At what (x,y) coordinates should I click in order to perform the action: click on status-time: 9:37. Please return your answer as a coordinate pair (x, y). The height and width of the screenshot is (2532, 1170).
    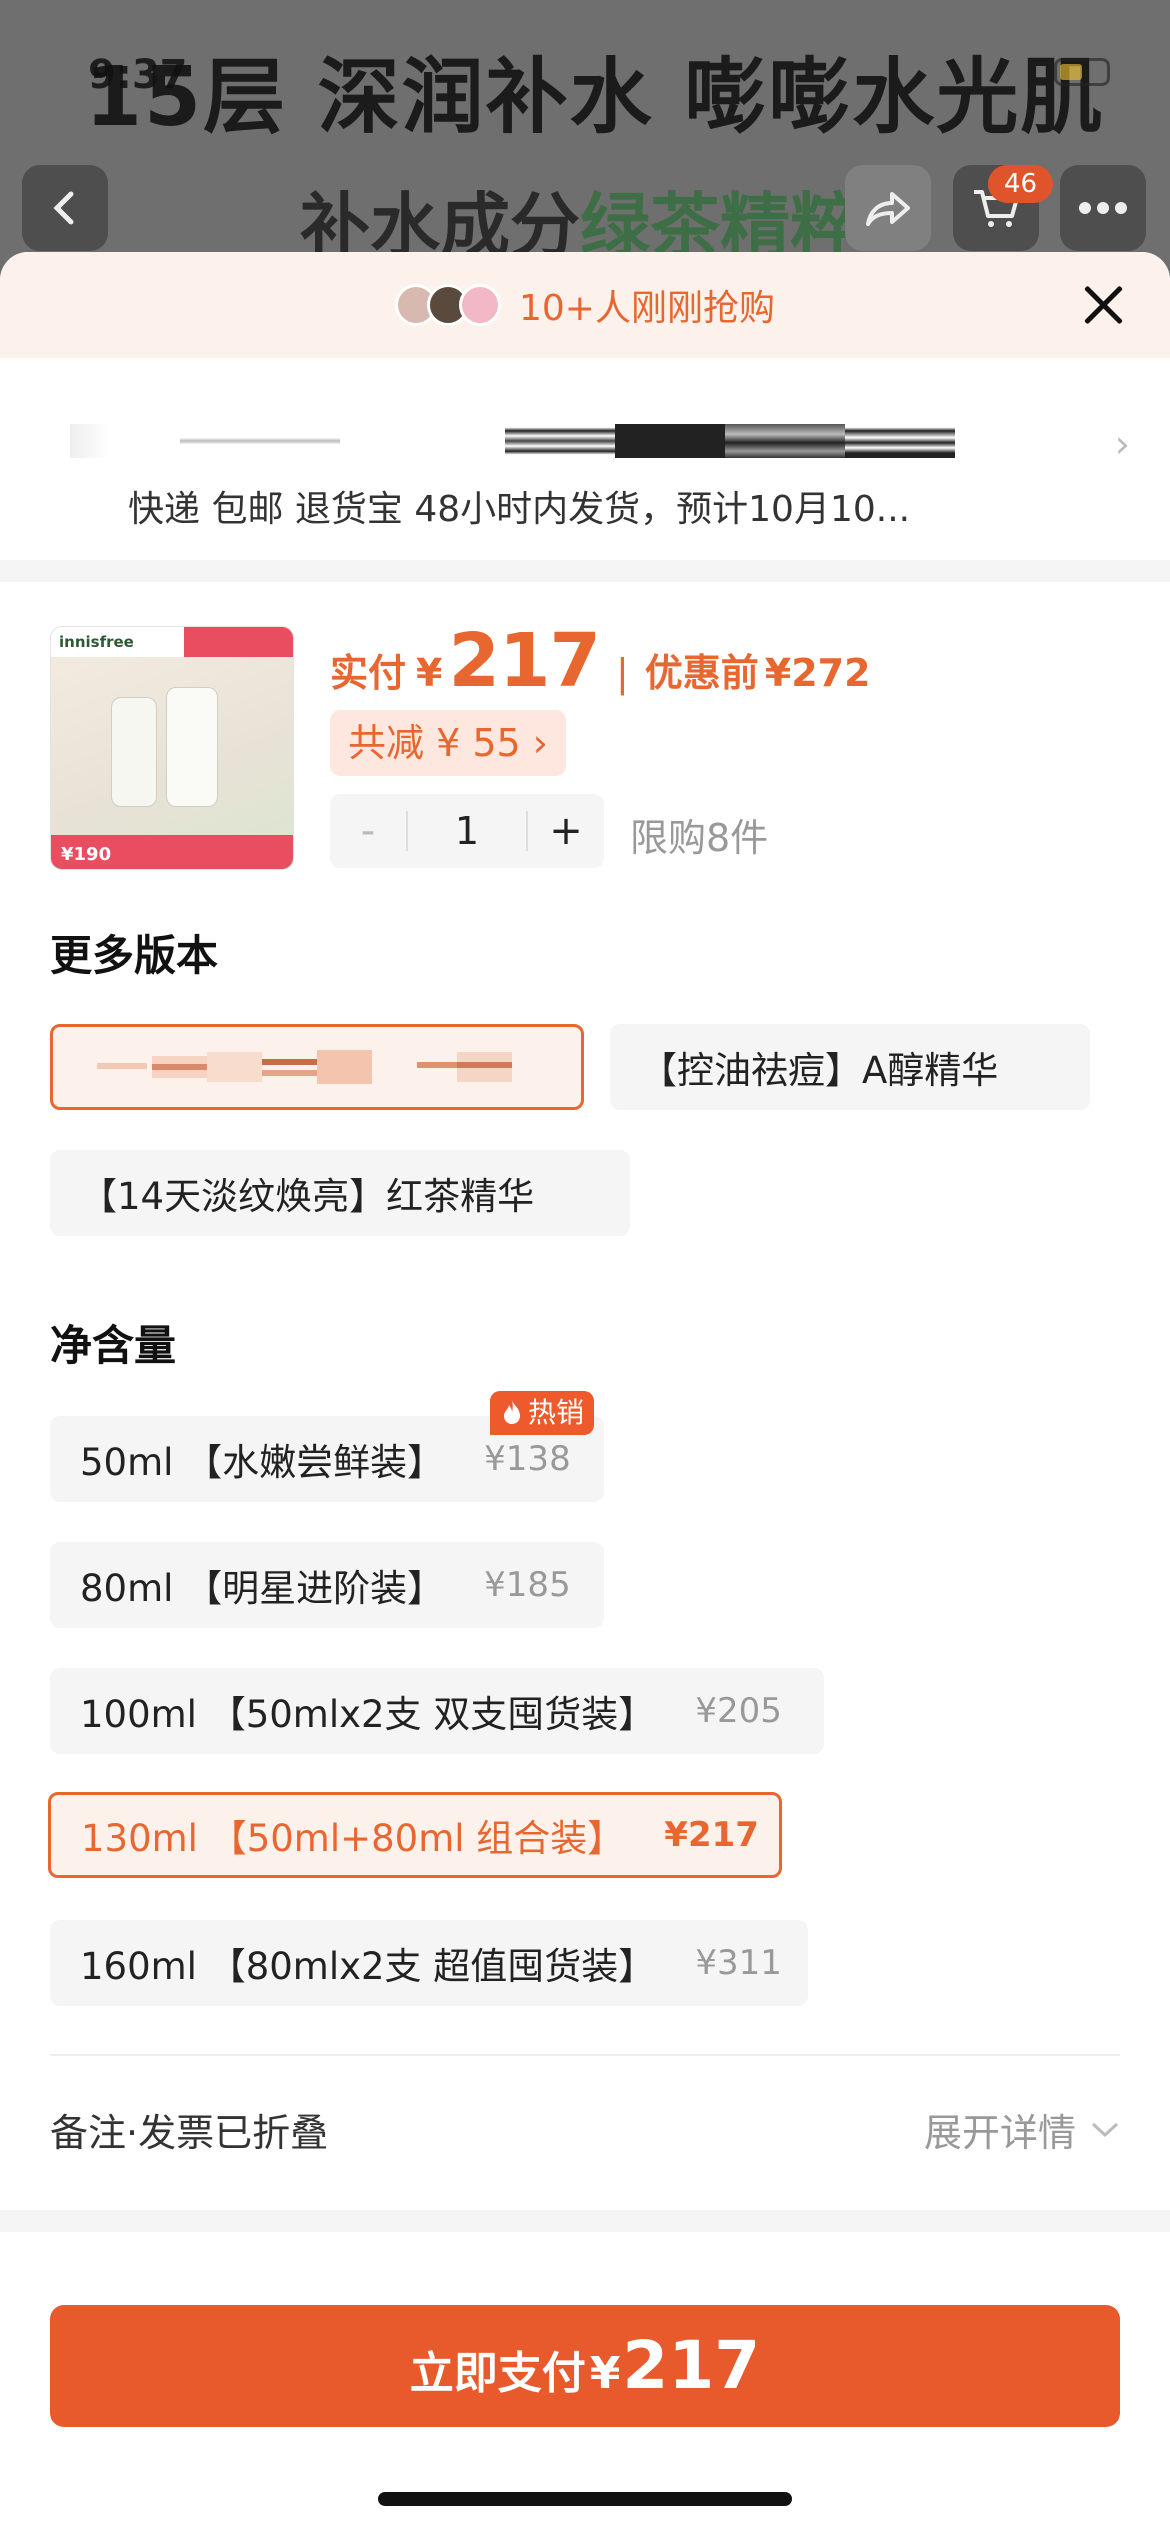
    Looking at the image, I should click on (138, 75).